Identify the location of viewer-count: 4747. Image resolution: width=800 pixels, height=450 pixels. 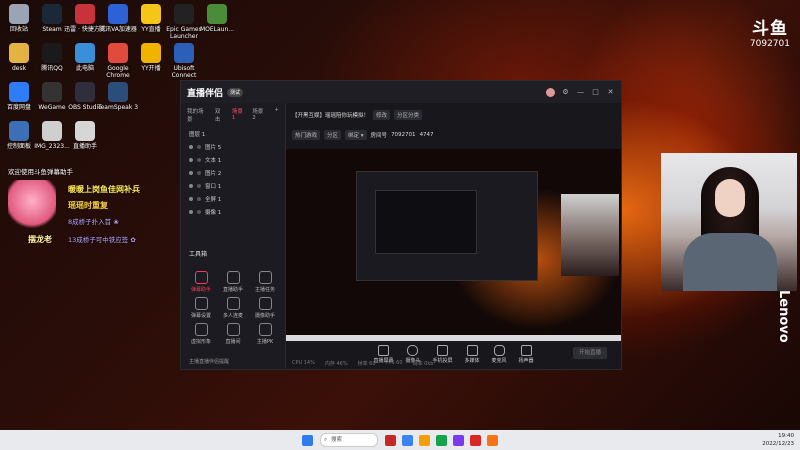
(426, 135).